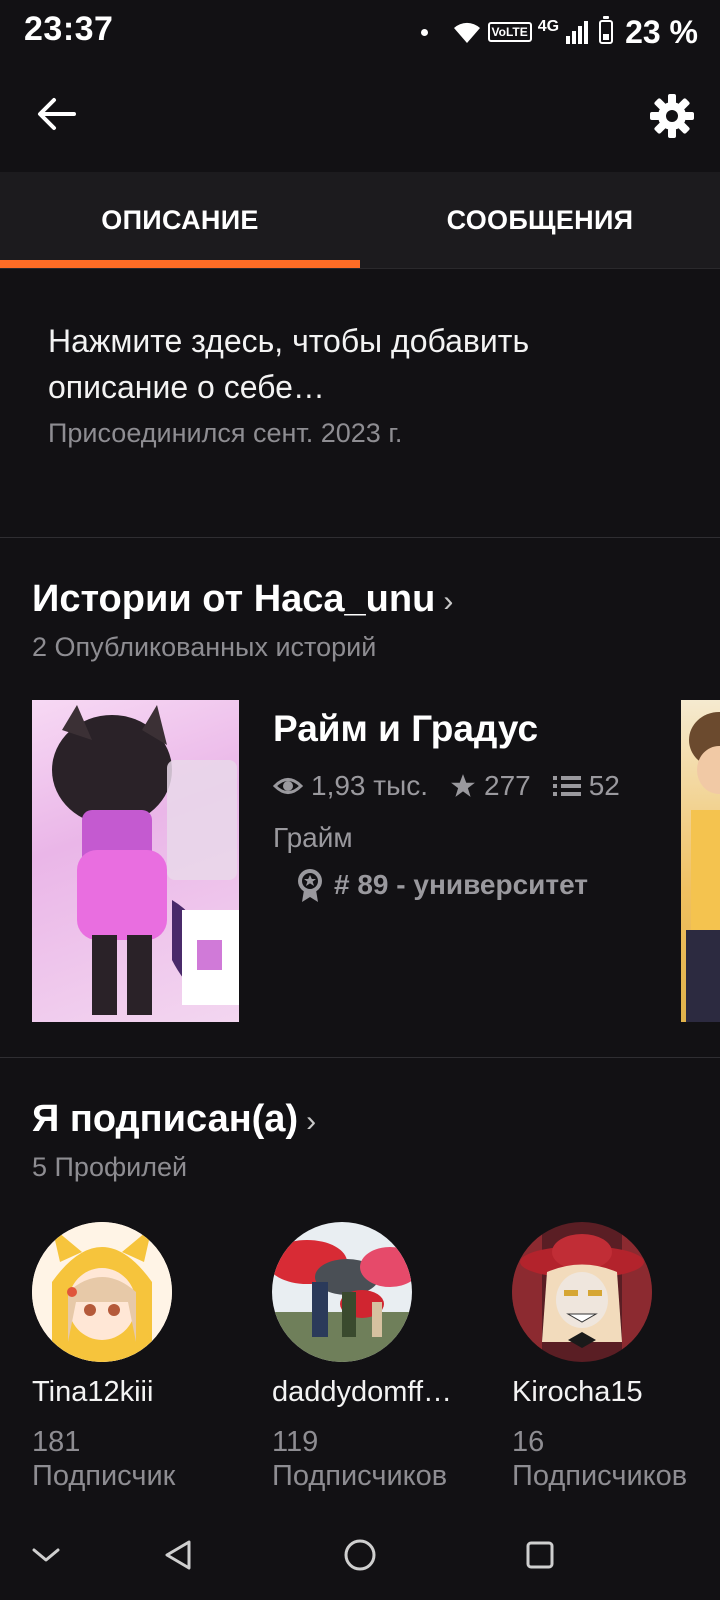  What do you see at coordinates (204, 647) in the screenshot?
I see `stories-count: 2 Опубликованных историй` at bounding box center [204, 647].